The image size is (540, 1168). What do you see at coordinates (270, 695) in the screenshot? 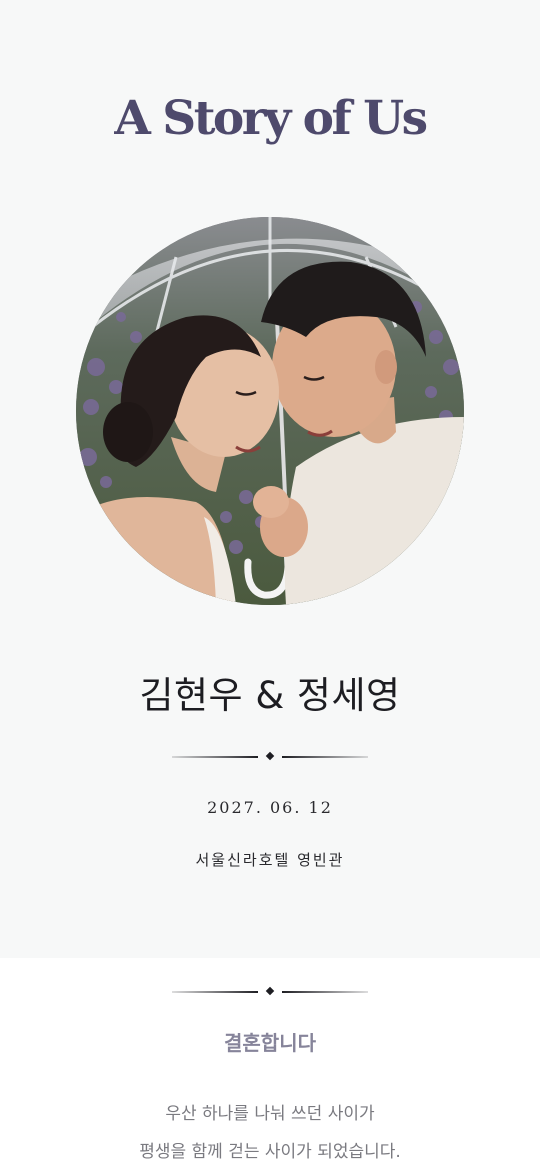
I see `couple-names: 김현우 & 정세영` at bounding box center [270, 695].